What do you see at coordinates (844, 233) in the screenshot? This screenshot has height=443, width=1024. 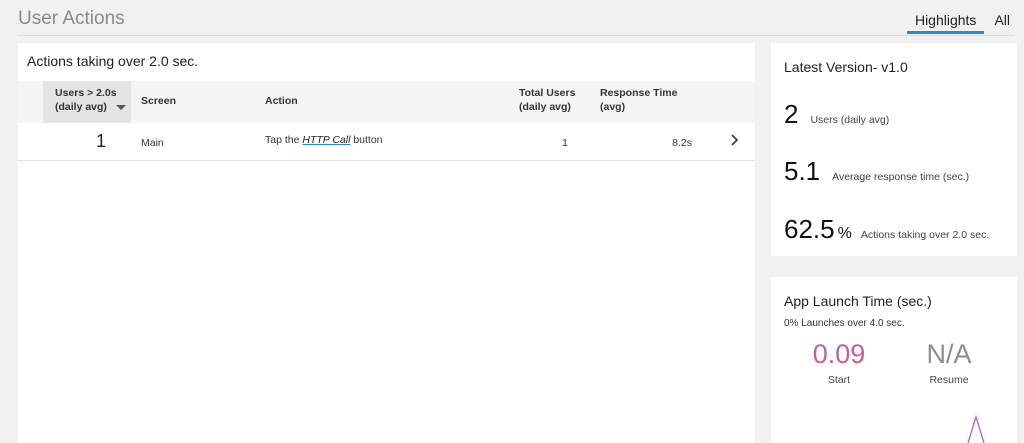 I see `stat-slow-actions-unit: %` at bounding box center [844, 233].